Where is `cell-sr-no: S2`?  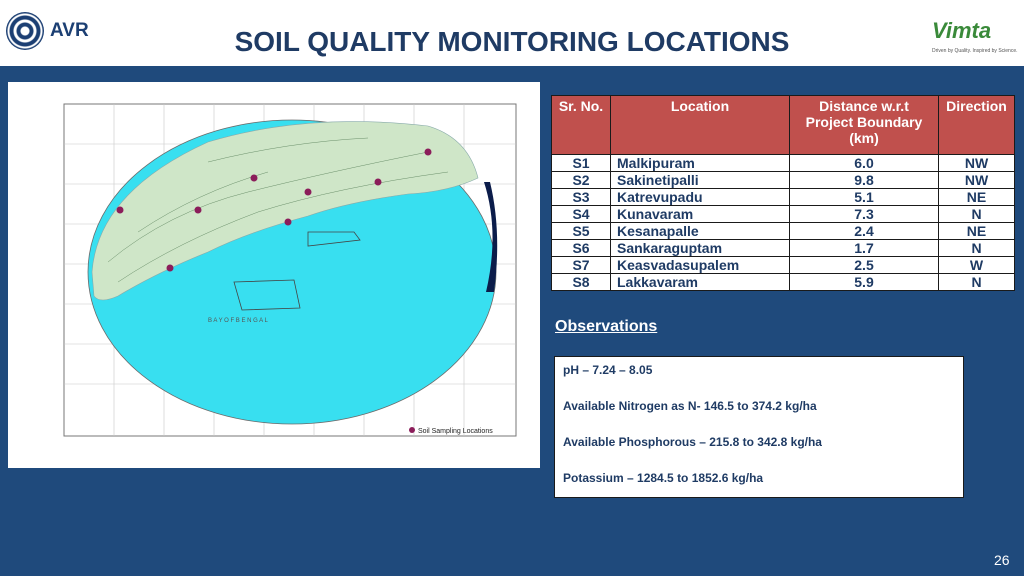 cell-sr-no: S2 is located at coordinates (581, 180).